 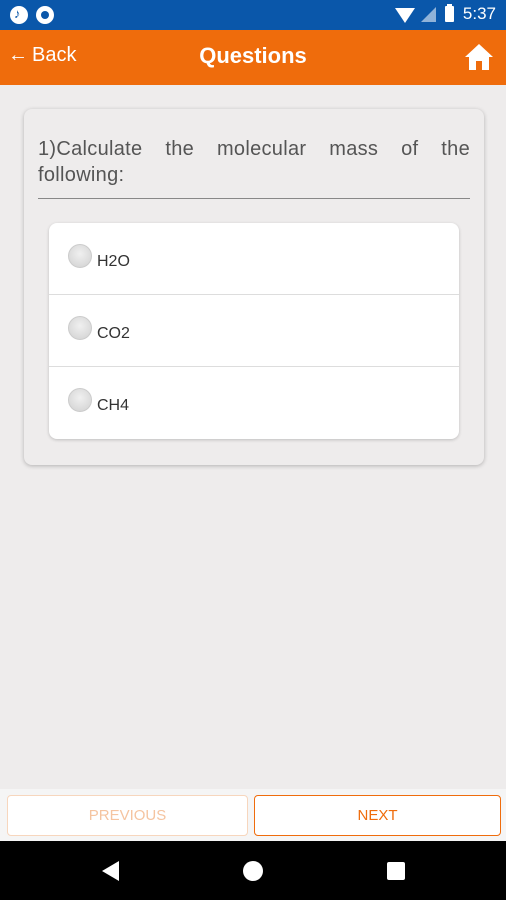 What do you see at coordinates (19, 15) in the screenshot?
I see `music-notification-icon` at bounding box center [19, 15].